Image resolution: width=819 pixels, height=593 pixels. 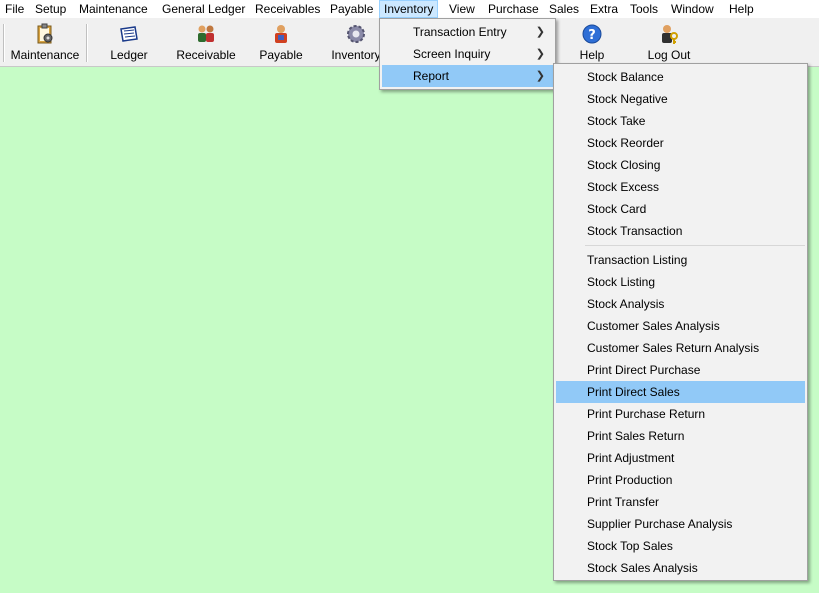 I want to click on menu-extra: Extra, so click(x=604, y=9).